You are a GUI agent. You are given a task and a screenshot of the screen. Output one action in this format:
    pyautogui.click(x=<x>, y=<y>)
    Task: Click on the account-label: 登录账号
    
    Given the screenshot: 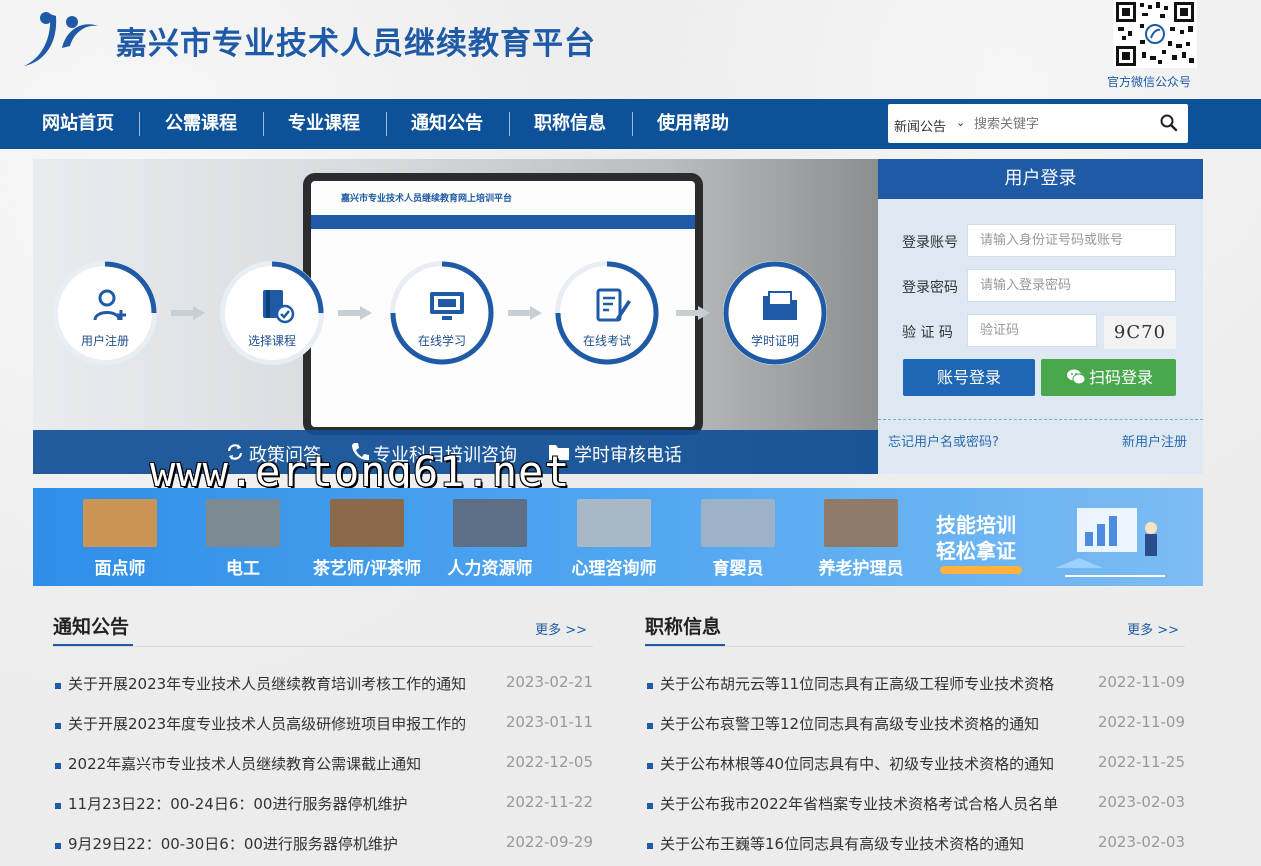 What is the action you would take?
    pyautogui.click(x=930, y=243)
    